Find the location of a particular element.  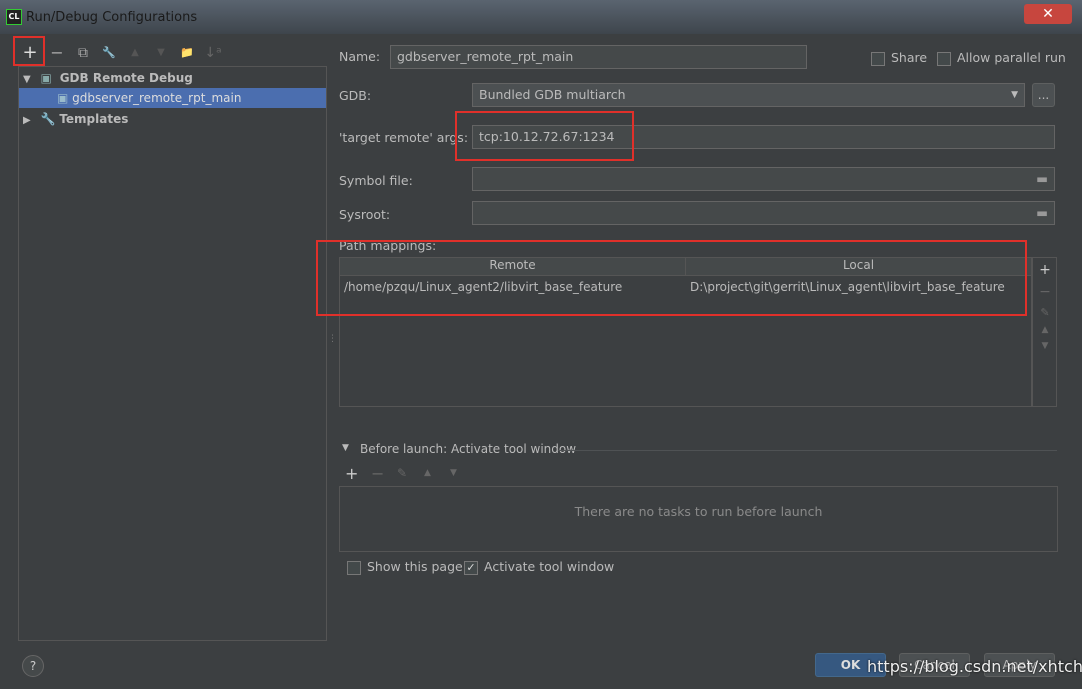

title-bar: CL Run/Debug Configurations ✕ is located at coordinates (541, 17).